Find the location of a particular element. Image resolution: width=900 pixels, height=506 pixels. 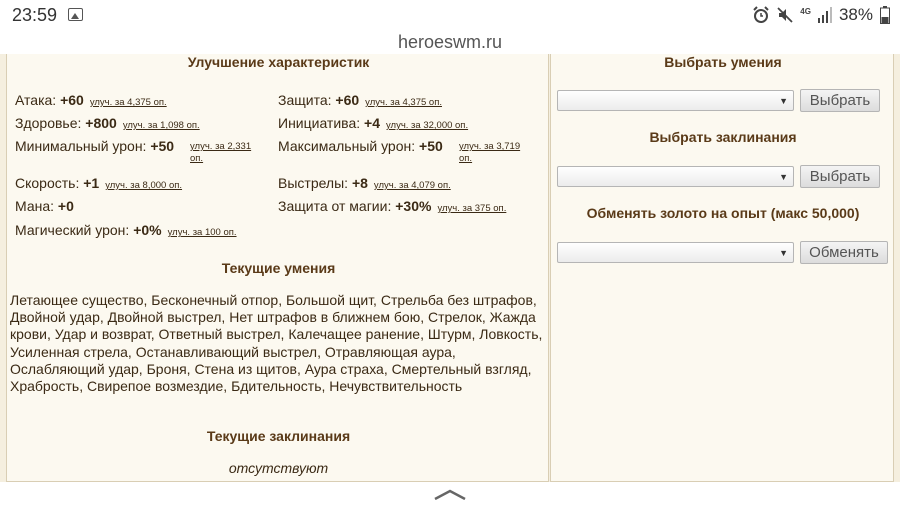

upgrade-defense-link: улуч. за 4,375 оп. is located at coordinates (403, 102).